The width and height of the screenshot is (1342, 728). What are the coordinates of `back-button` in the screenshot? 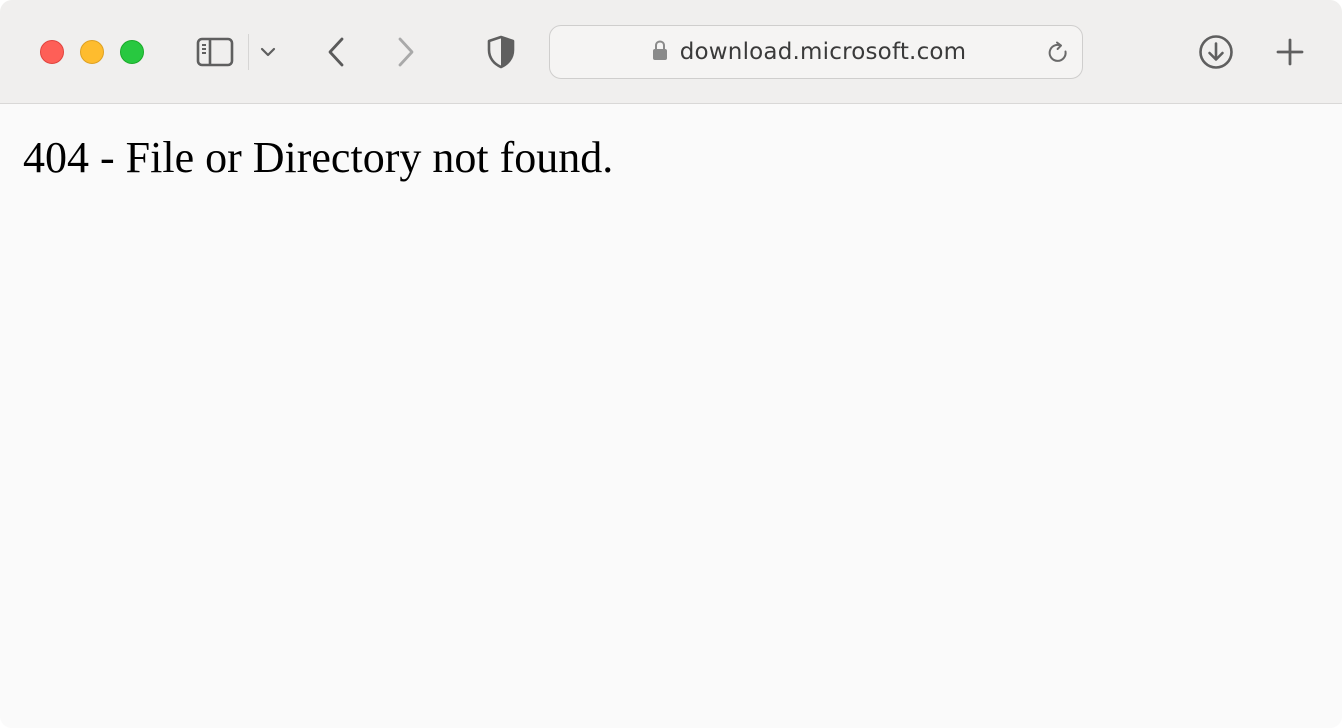 It's located at (336, 52).